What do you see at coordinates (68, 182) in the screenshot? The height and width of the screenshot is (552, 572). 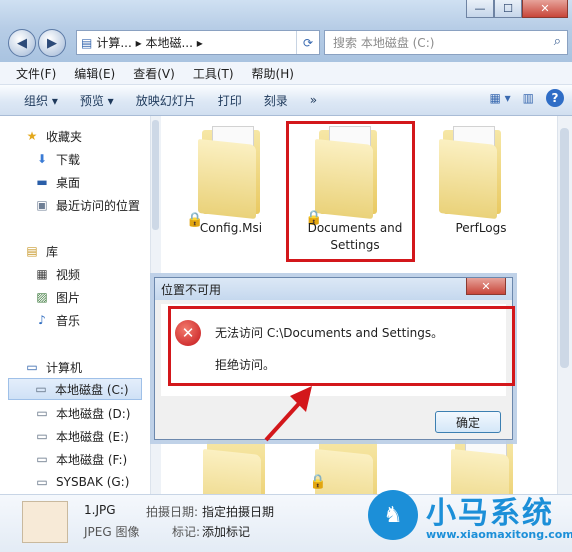 I see `sidebar-item-label: 桌面` at bounding box center [68, 182].